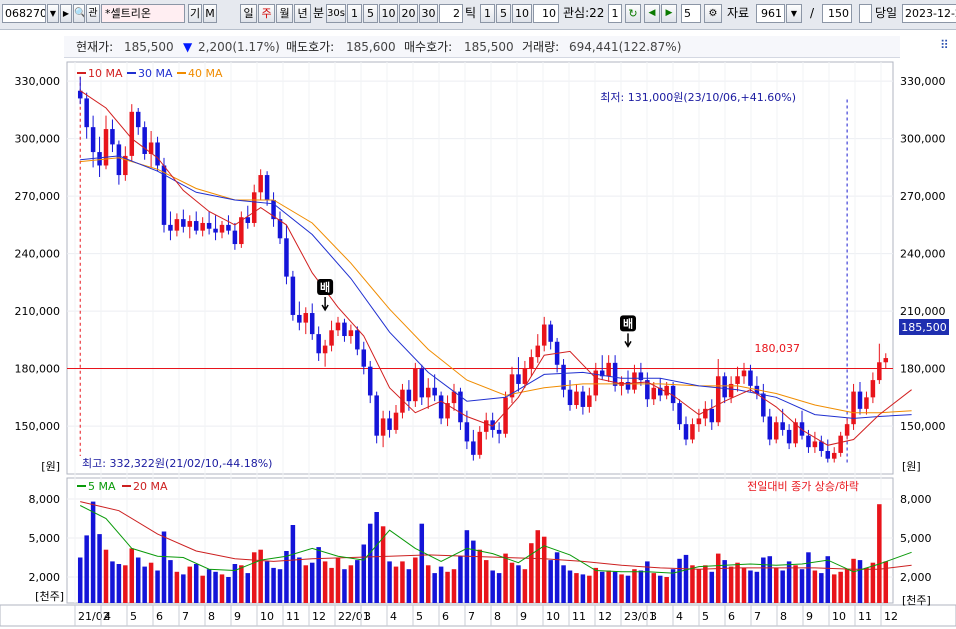 This screenshot has width=956, height=629. I want to click on minute-custom-input: 2, so click(451, 13).